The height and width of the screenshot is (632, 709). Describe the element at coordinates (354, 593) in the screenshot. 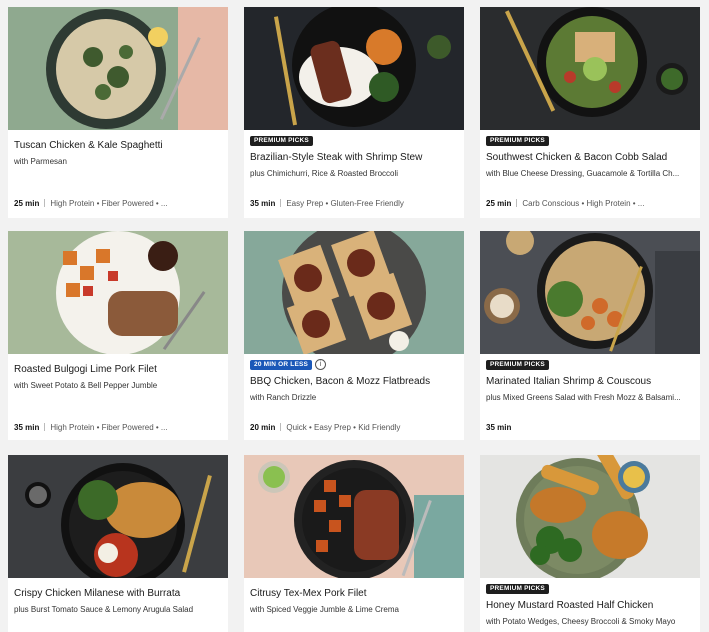

I see `recipe-title: Citrusy Tex-Mex Pork Filet` at that location.